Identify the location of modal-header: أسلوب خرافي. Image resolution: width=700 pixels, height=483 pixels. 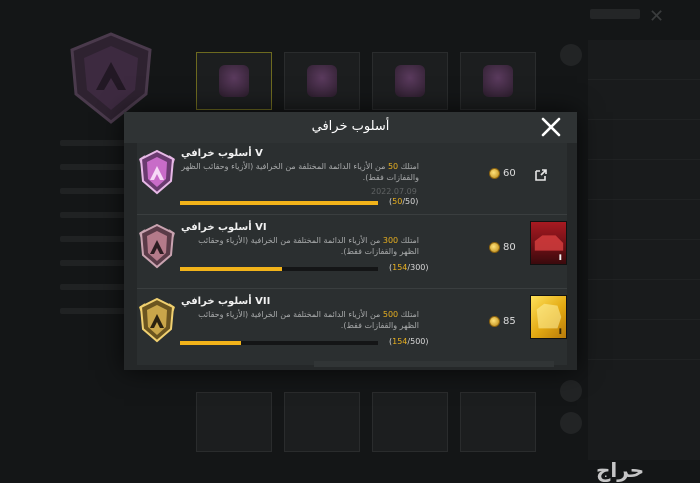
(350, 127).